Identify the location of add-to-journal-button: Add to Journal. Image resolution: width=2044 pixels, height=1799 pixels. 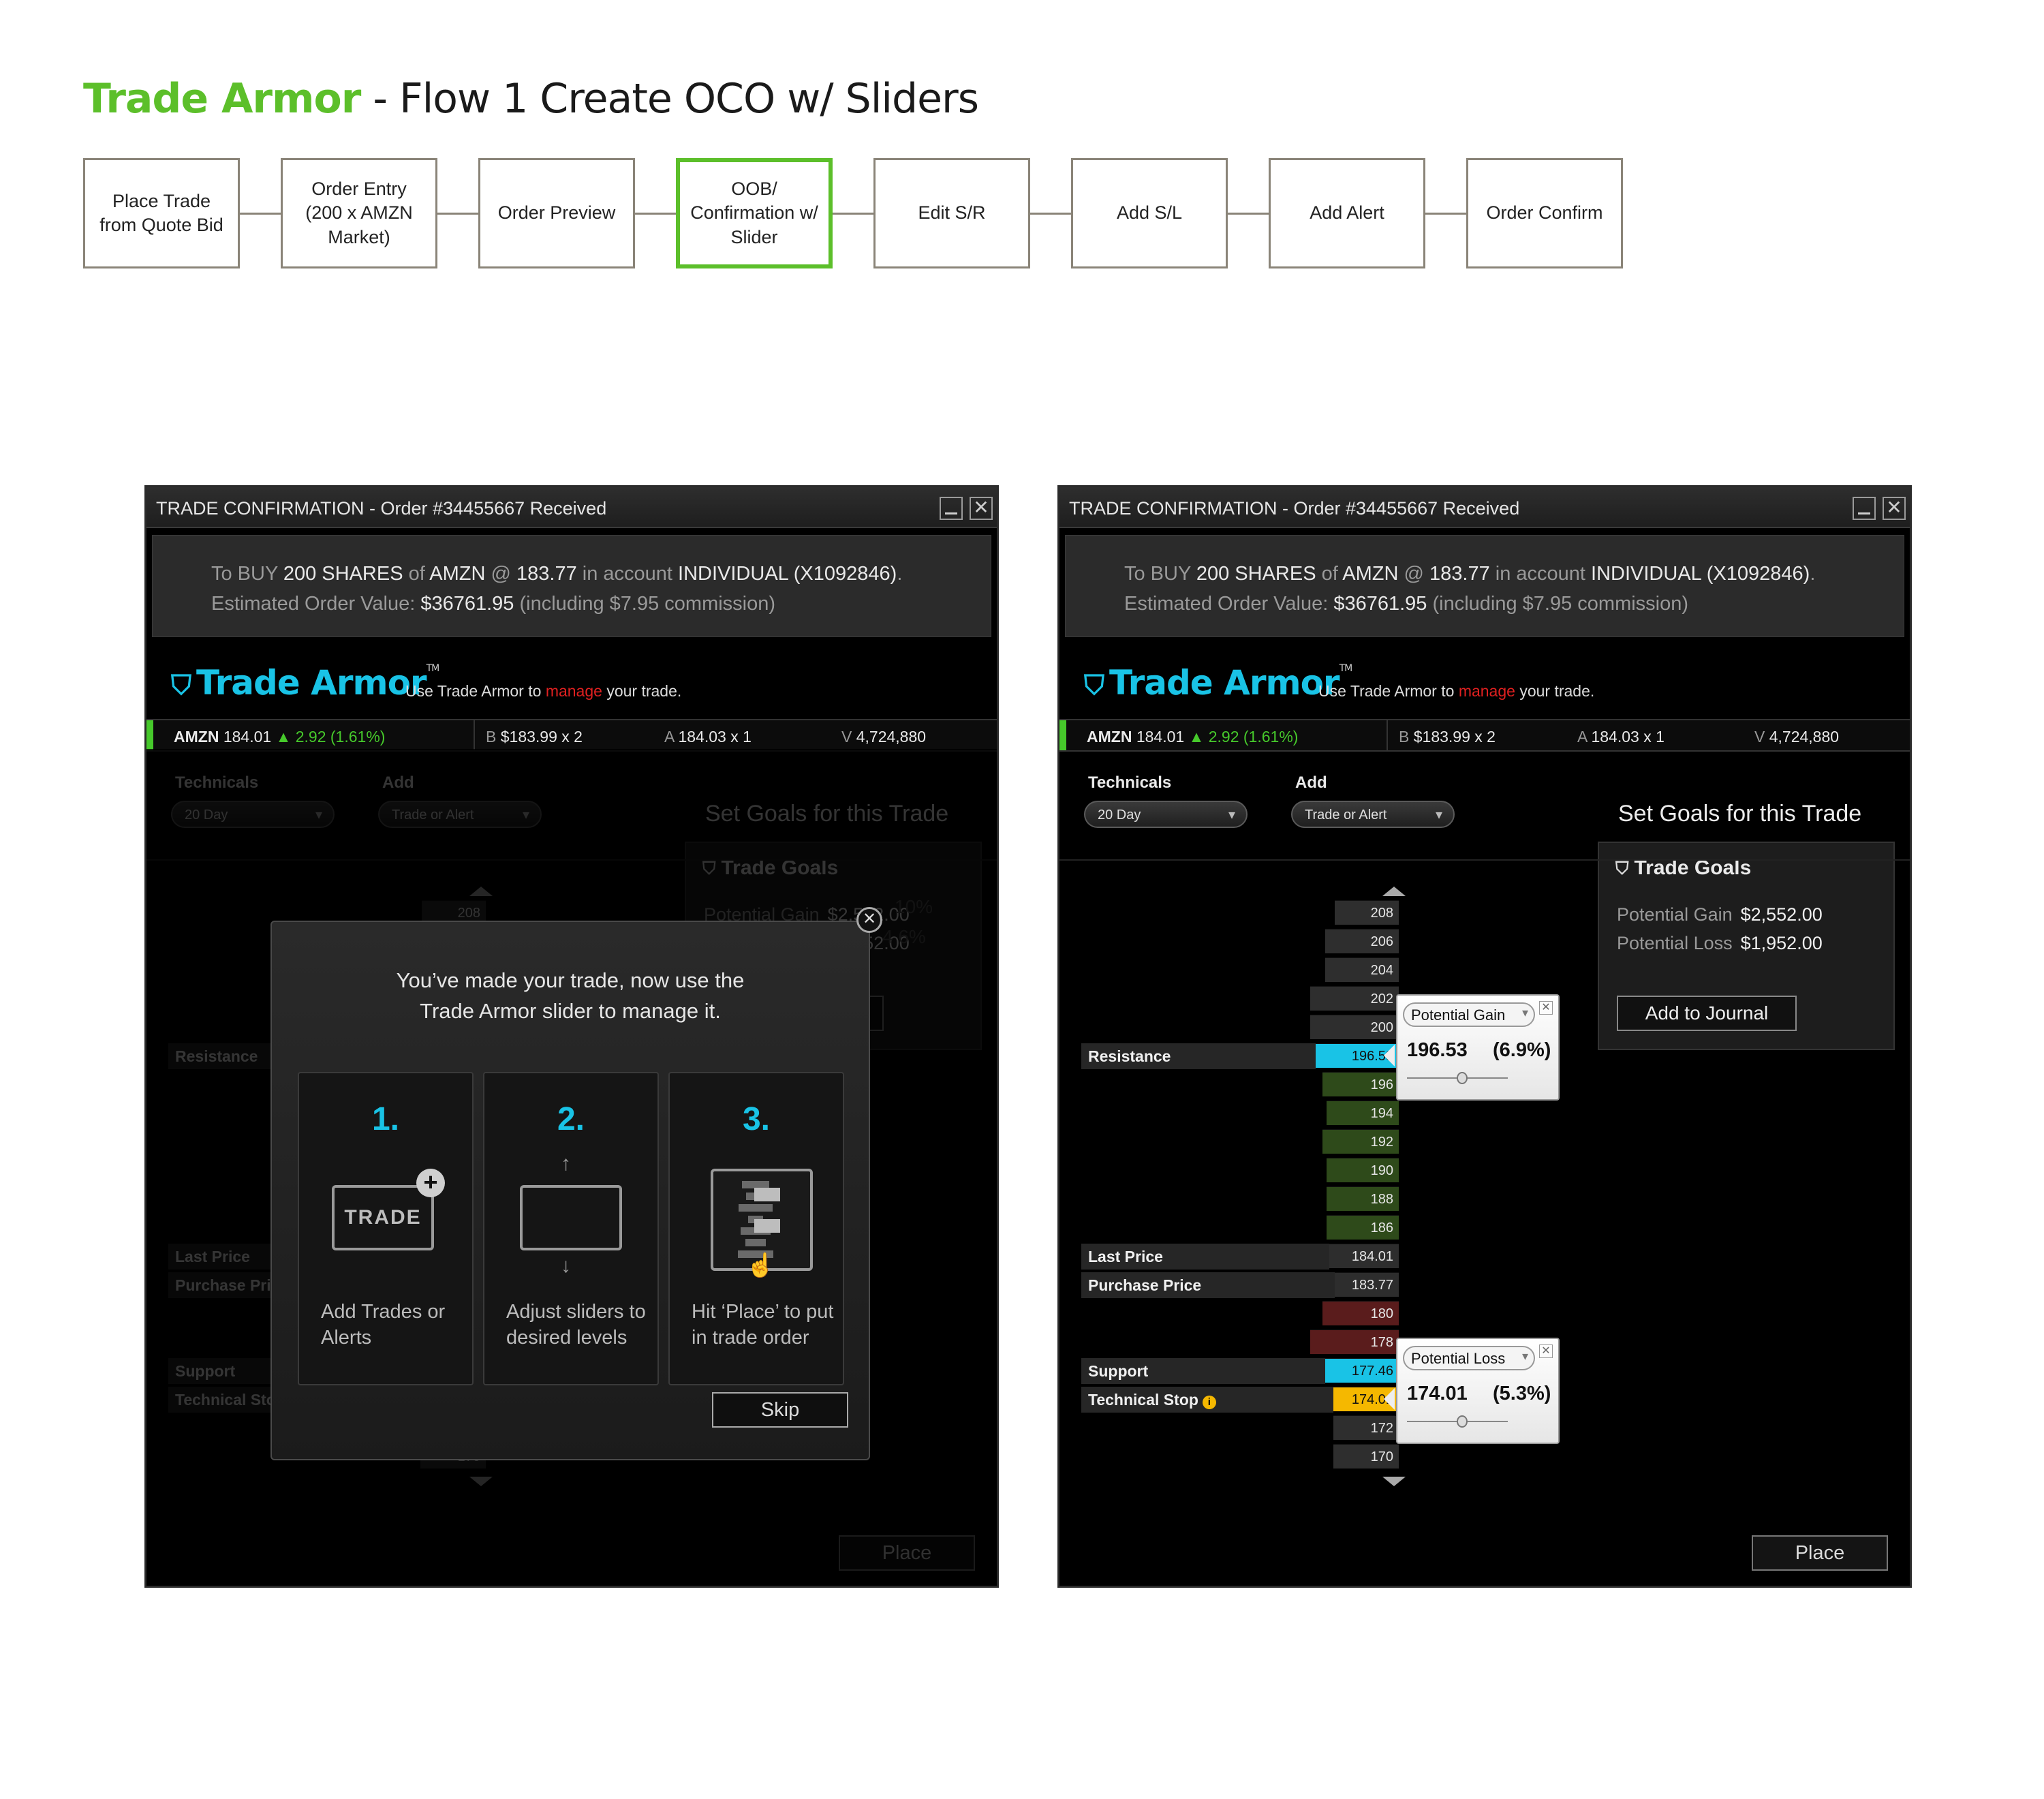
(1707, 1013).